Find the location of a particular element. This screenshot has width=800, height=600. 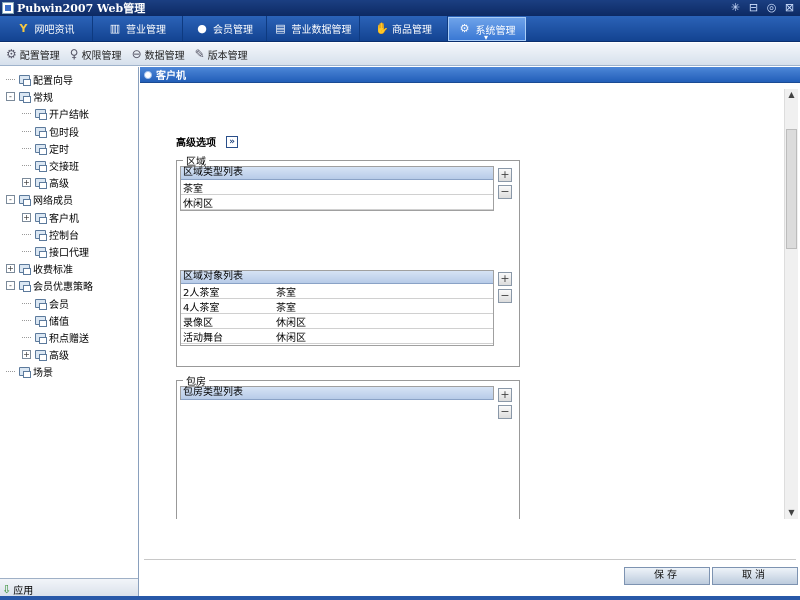

list-cell: 茶室 is located at coordinates (193, 189).